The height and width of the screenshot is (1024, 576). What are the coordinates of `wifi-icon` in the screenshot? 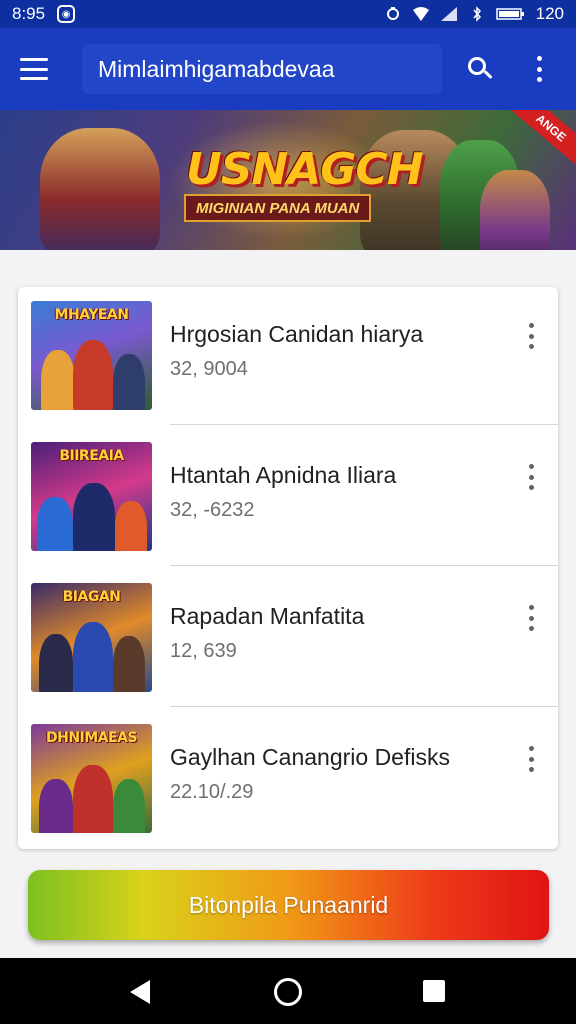 It's located at (420, 14).